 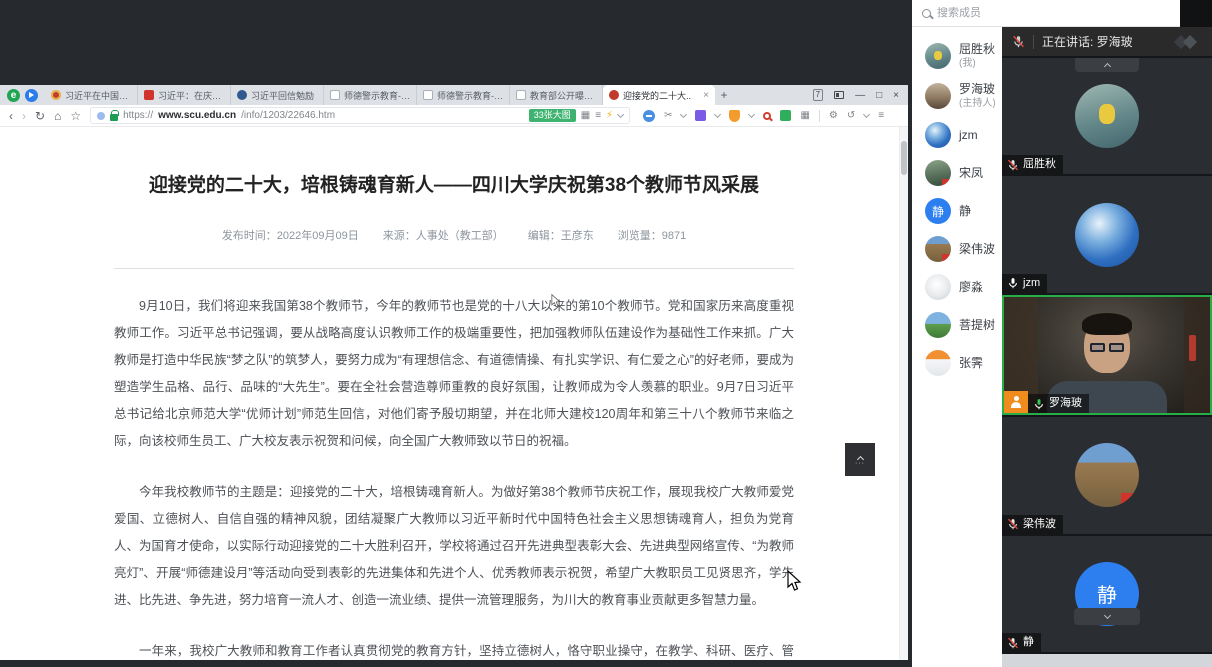 I want to click on page-scrollbar, so click(x=903, y=393).